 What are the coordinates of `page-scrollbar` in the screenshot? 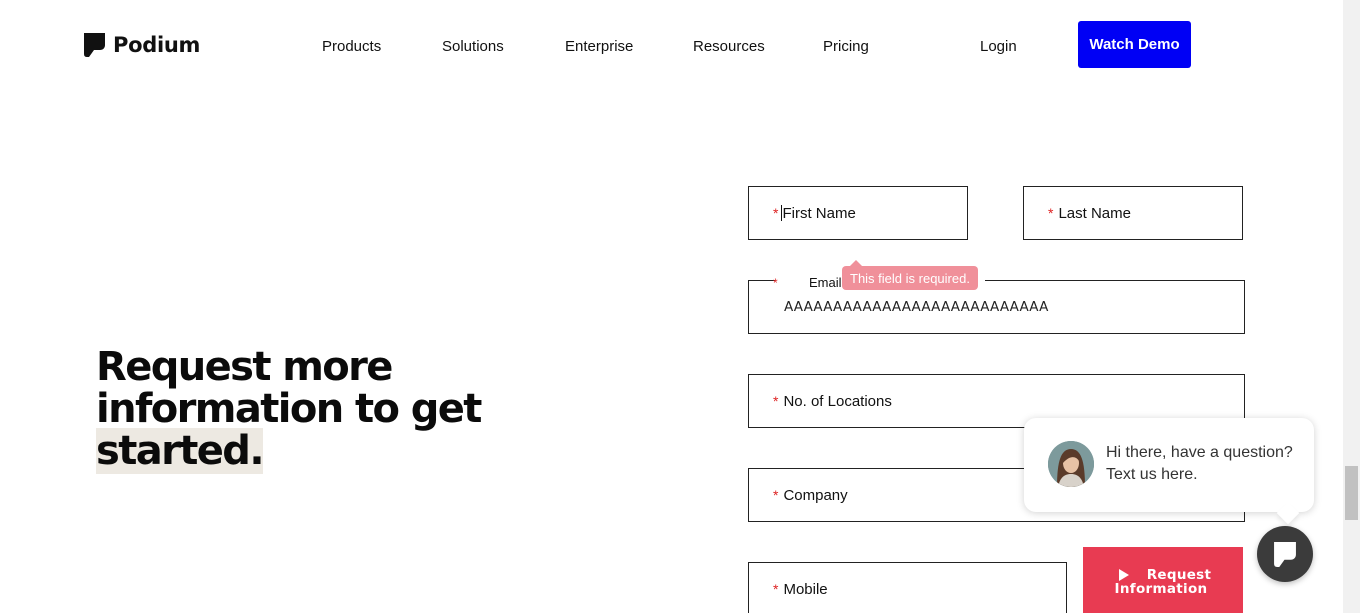 It's located at (1351, 306).